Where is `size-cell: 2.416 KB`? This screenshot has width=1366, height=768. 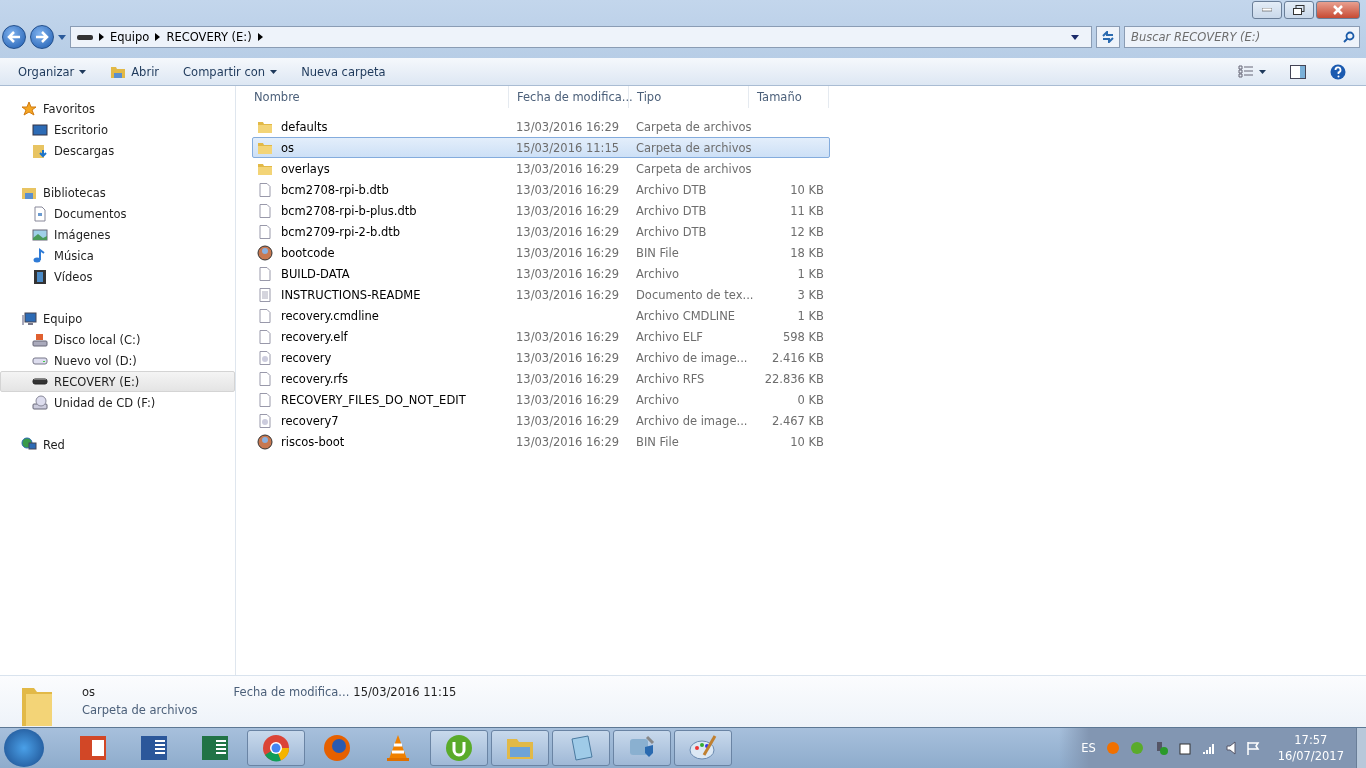
size-cell: 2.416 KB is located at coordinates (798, 357).